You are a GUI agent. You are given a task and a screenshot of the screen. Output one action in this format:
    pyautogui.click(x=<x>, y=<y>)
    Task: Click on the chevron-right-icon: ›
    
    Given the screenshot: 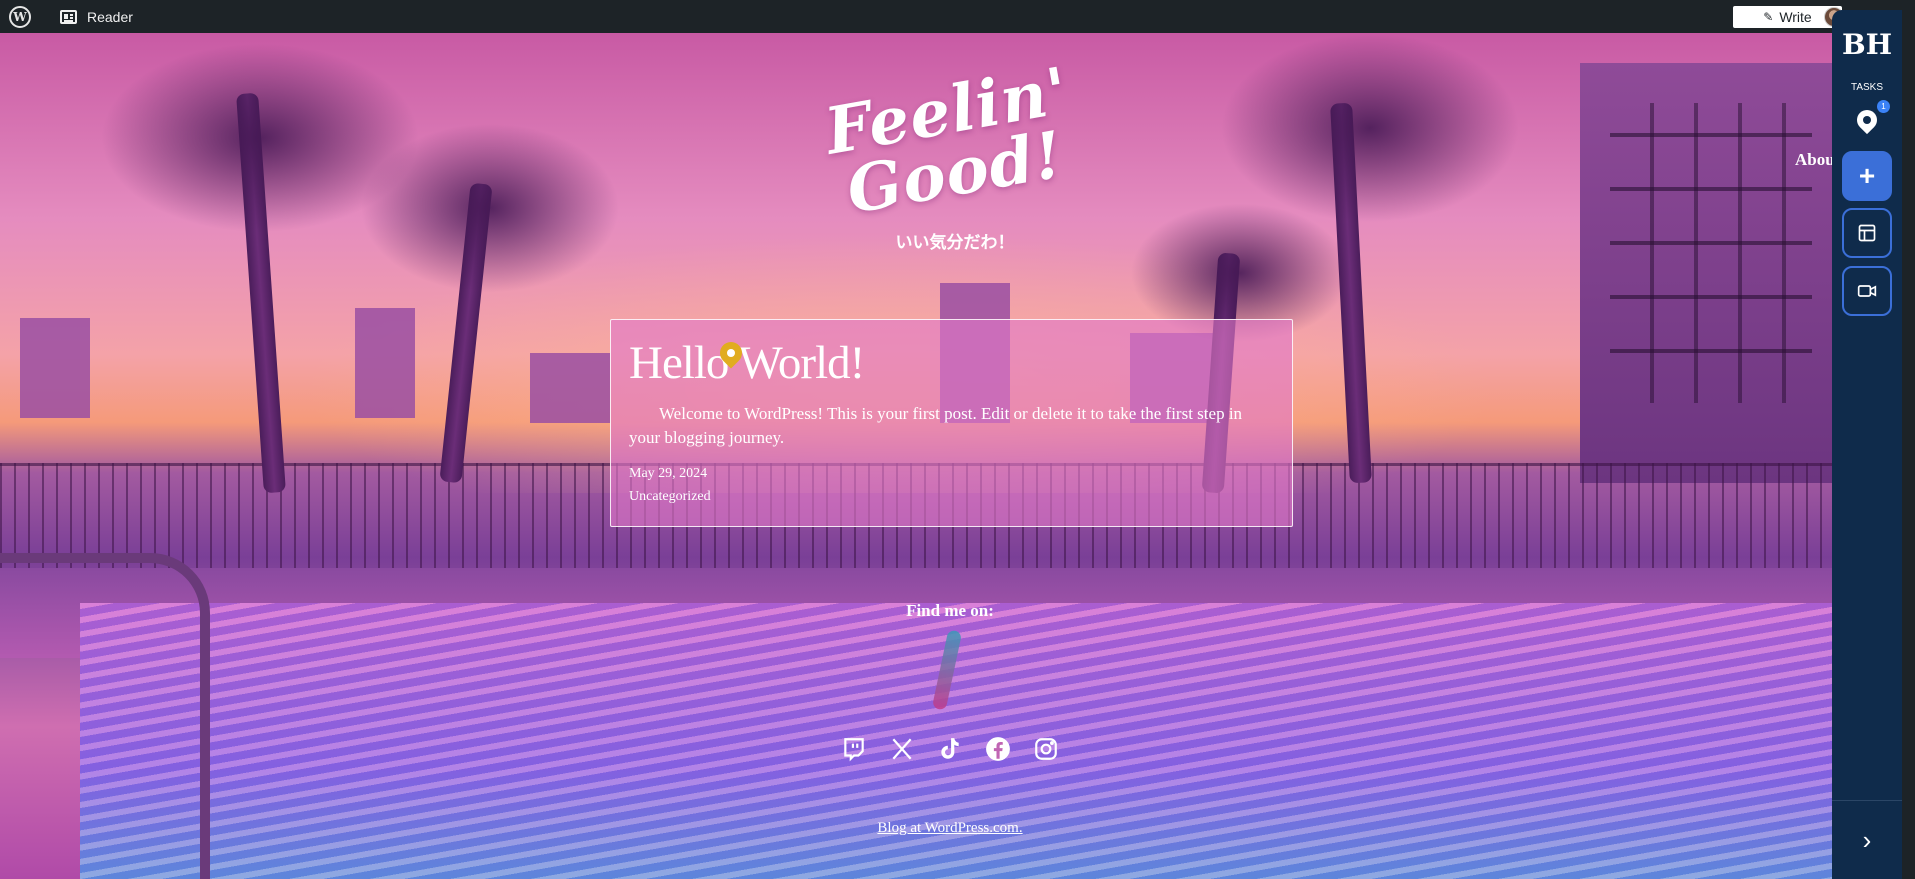 What is the action you would take?
    pyautogui.click(x=1867, y=840)
    